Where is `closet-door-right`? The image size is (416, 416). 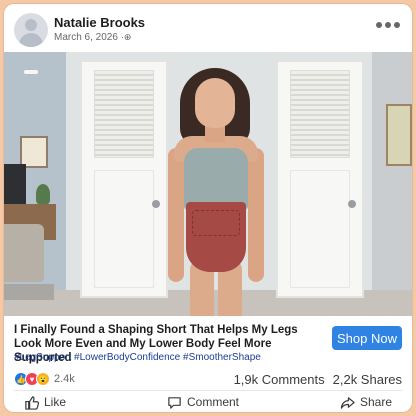
closet-door-right is located at coordinates (320, 179).